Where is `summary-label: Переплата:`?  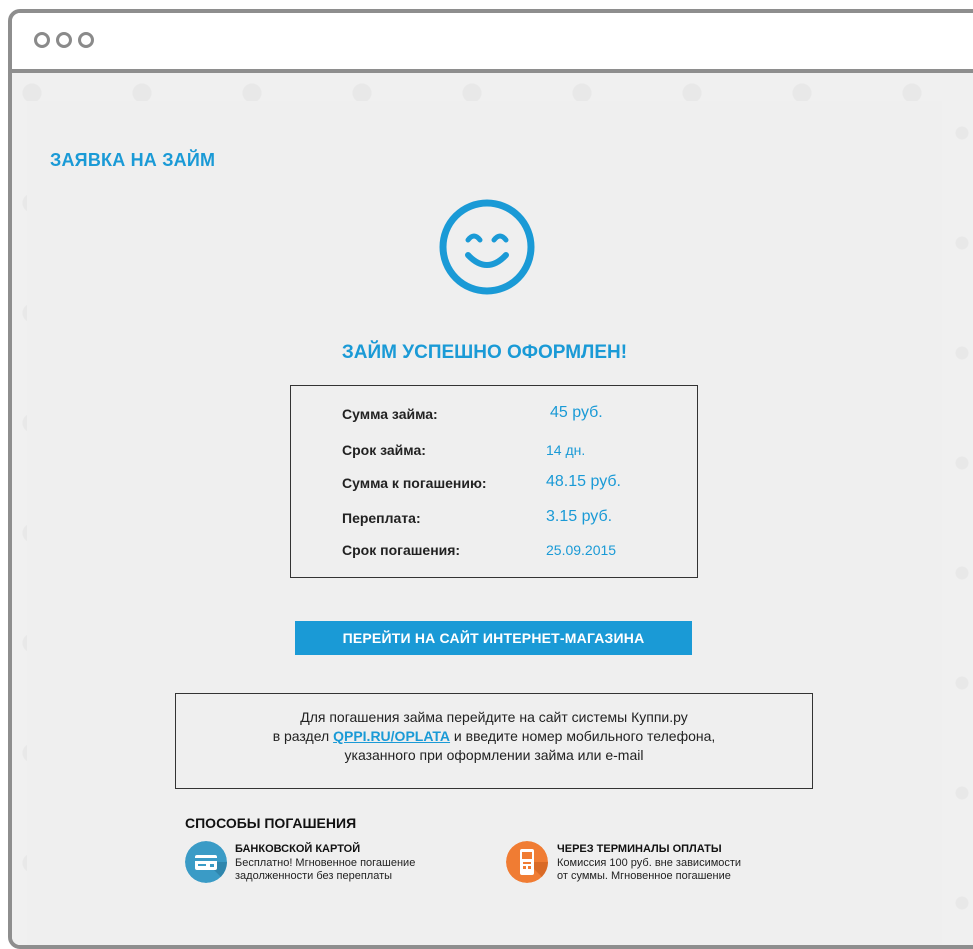 summary-label: Переплата: is located at coordinates (381, 518).